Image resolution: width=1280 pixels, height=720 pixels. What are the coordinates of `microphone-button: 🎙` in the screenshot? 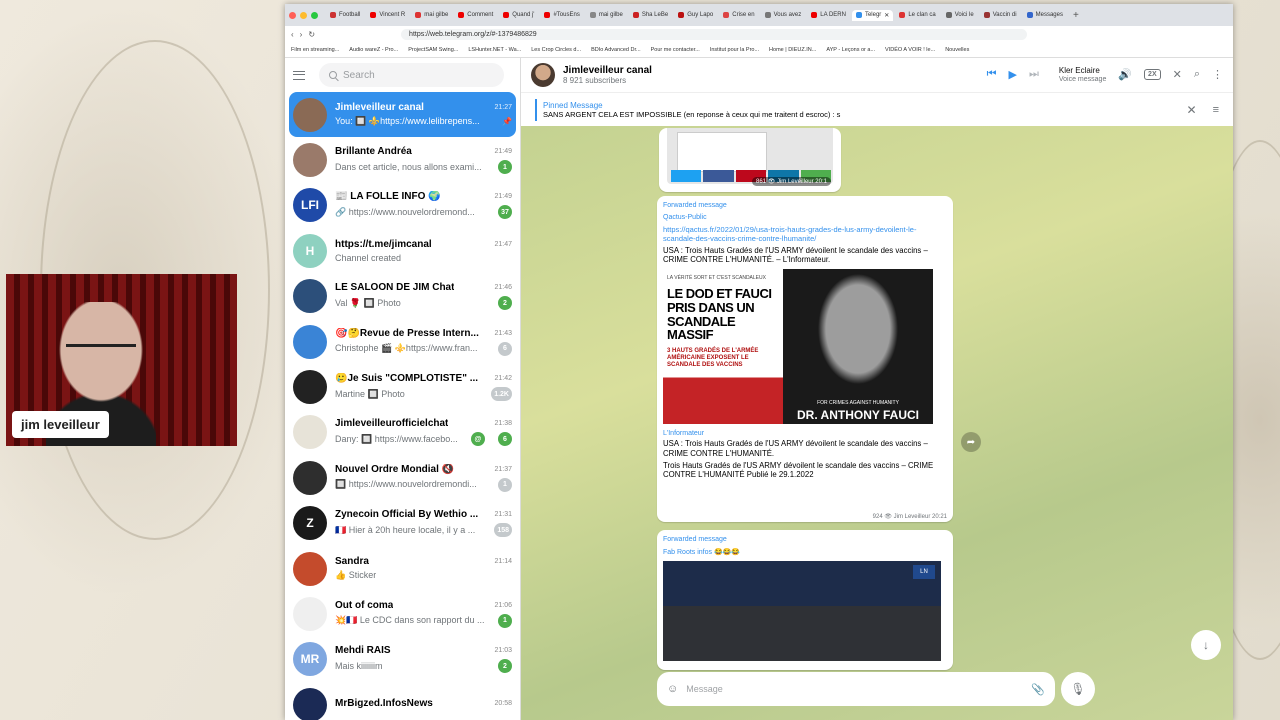 It's located at (1078, 689).